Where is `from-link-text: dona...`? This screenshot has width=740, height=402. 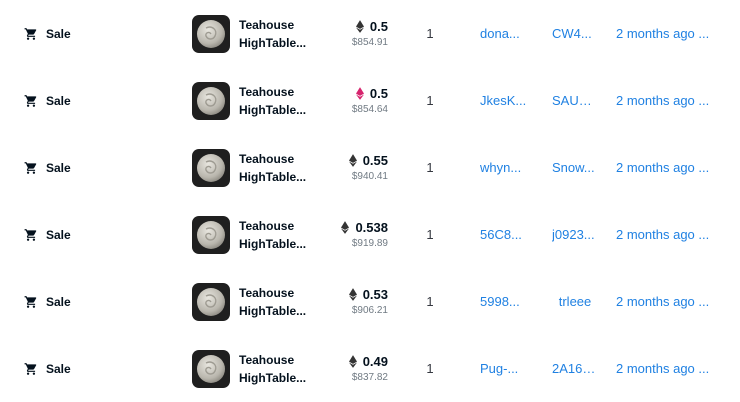 from-link-text: dona... is located at coordinates (504, 33).